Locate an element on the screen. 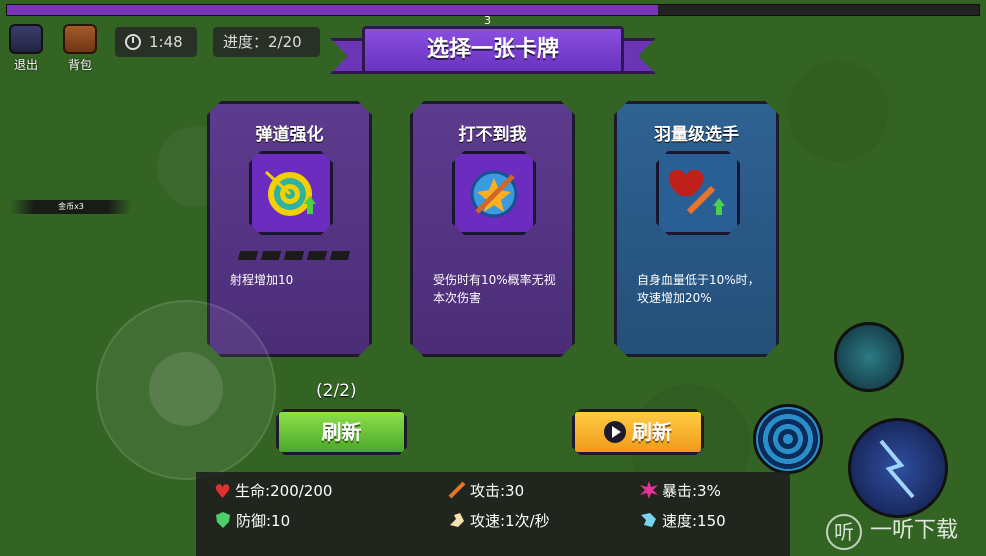  card-description: 自身血量低于10%时，攻速增加20% is located at coordinates (698, 289).